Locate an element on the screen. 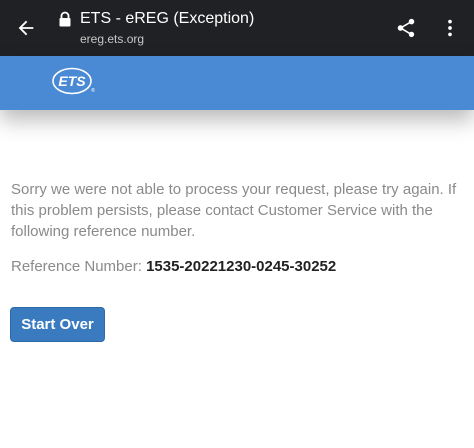  reference-number: 1535-20221230-0245-30252 is located at coordinates (241, 266).